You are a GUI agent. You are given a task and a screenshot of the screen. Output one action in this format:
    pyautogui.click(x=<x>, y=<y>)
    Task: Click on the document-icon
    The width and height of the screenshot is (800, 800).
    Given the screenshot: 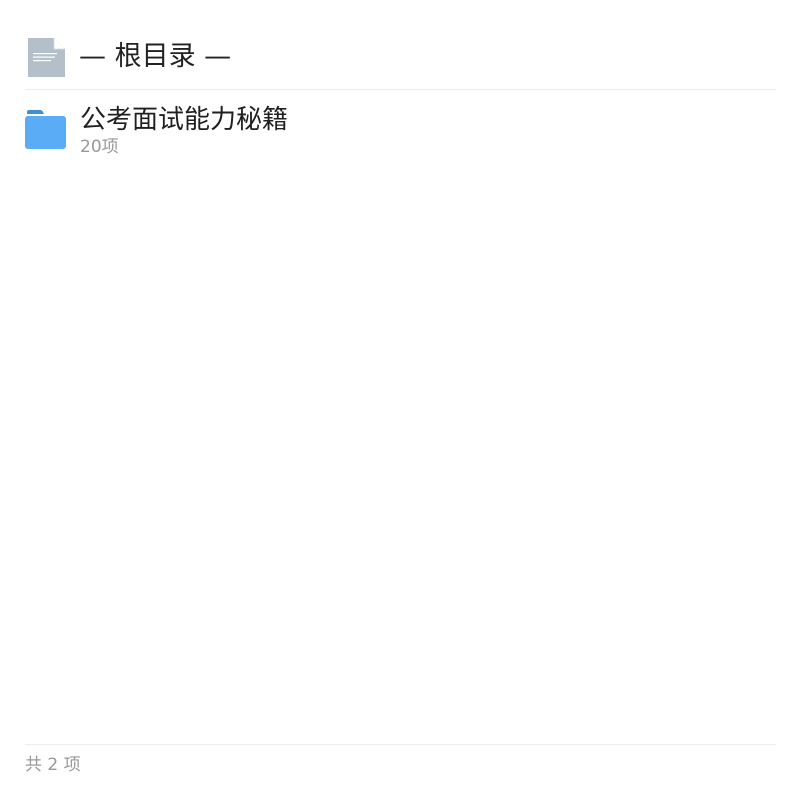 What is the action you would take?
    pyautogui.click(x=46, y=57)
    